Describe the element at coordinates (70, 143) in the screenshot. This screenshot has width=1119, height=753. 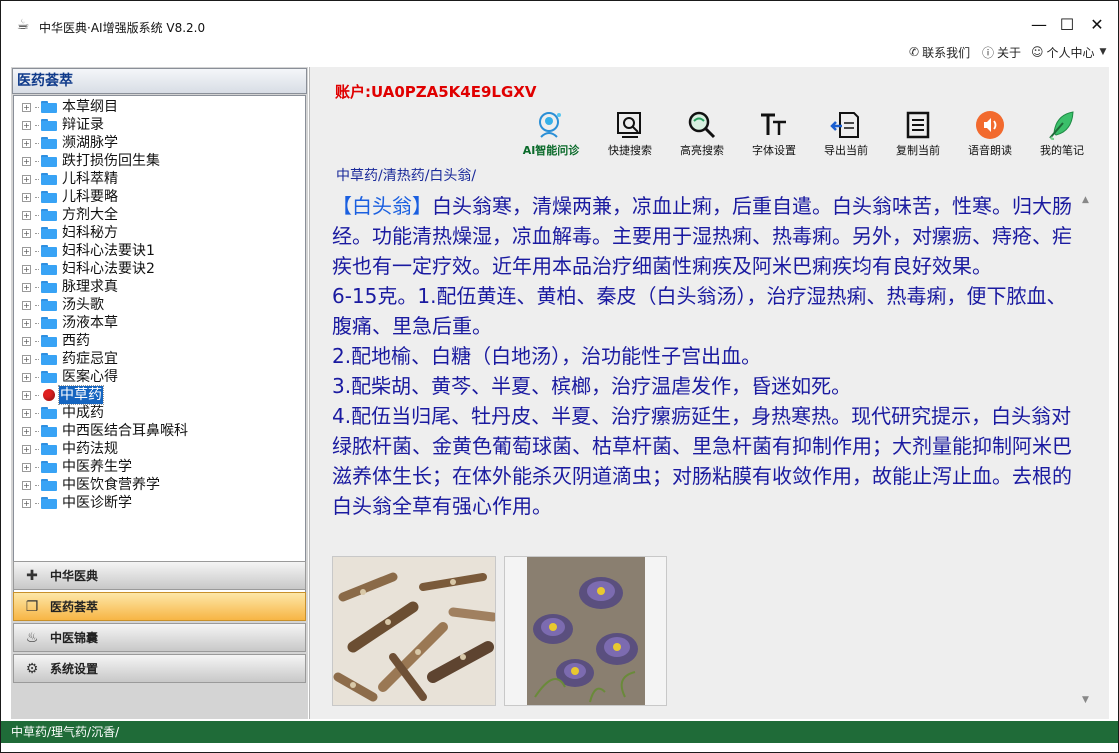
I see `tree-item: + 濒湖脉学` at that location.